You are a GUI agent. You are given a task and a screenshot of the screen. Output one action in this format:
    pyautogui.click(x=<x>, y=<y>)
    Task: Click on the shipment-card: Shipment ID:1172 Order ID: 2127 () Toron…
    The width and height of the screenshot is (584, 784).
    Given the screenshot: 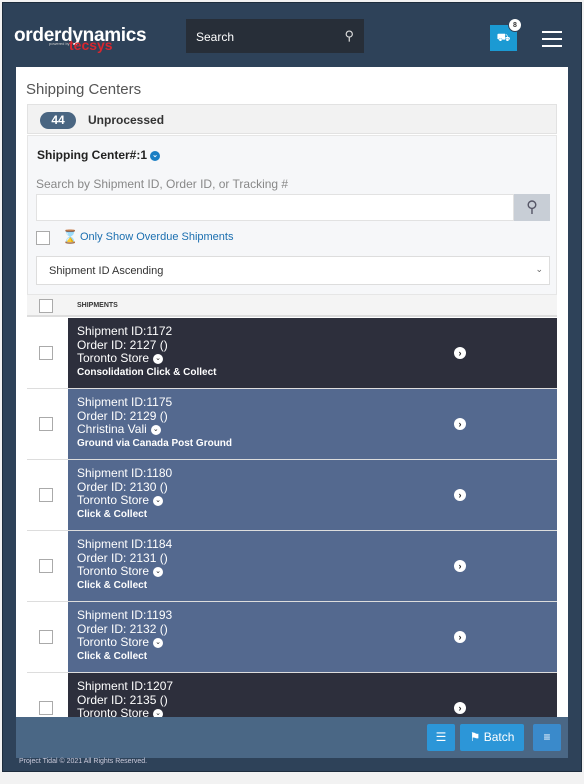 What is the action you would take?
    pyautogui.click(x=312, y=353)
    